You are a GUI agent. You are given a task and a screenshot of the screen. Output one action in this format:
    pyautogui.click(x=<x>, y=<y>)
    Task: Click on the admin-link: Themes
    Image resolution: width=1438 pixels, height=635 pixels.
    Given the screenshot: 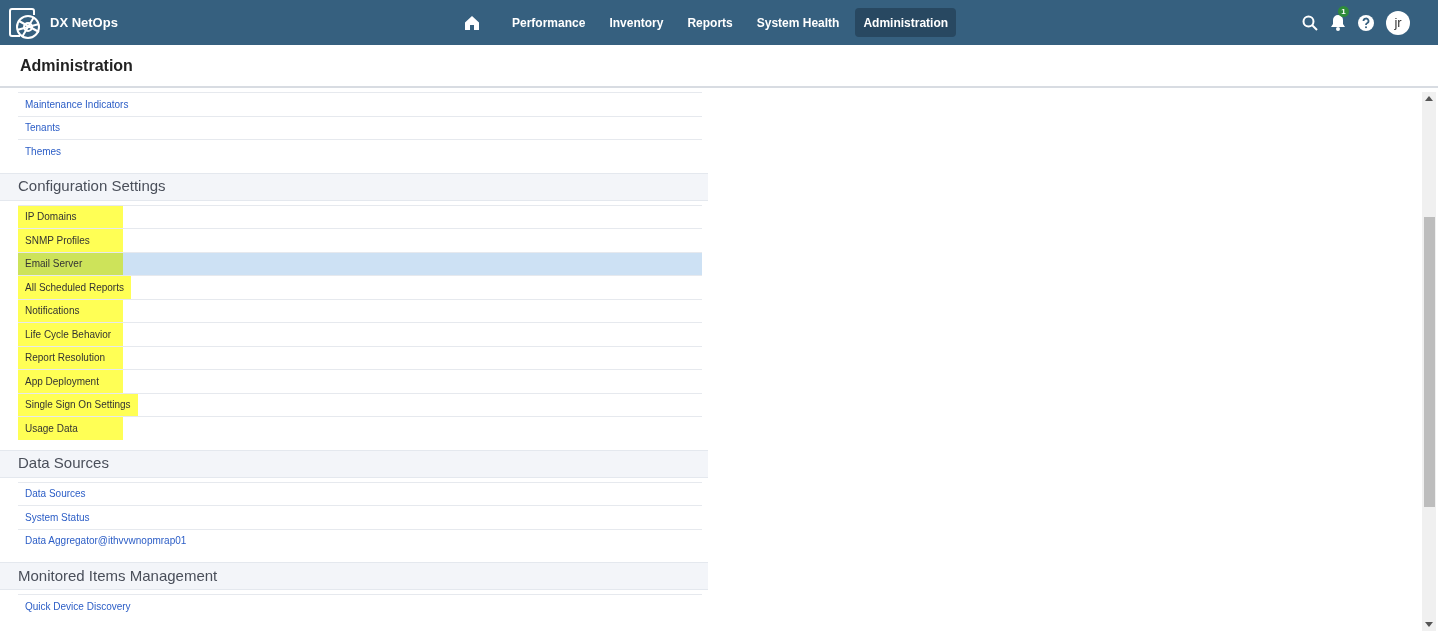 What is the action you would take?
    pyautogui.click(x=43, y=151)
    